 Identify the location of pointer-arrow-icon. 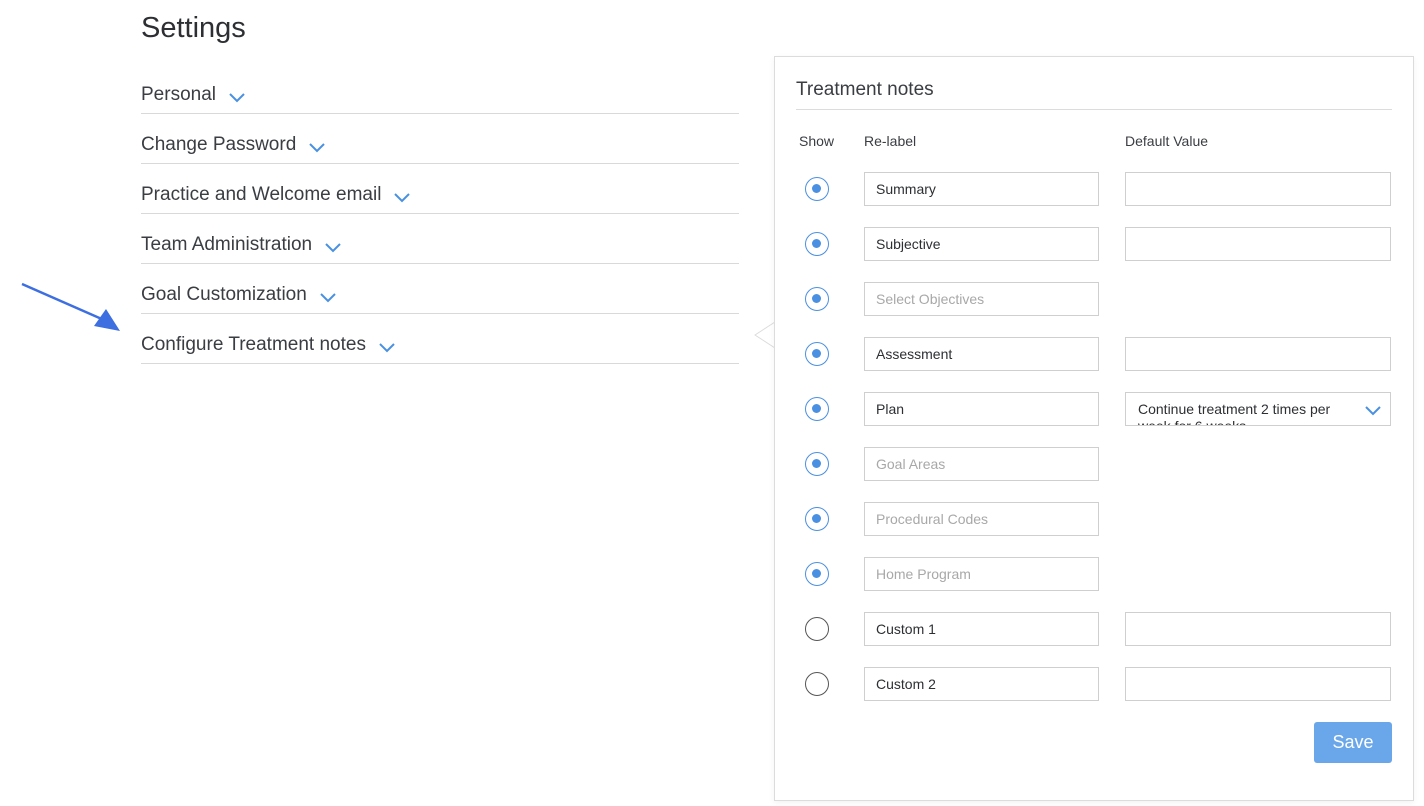
(70, 306).